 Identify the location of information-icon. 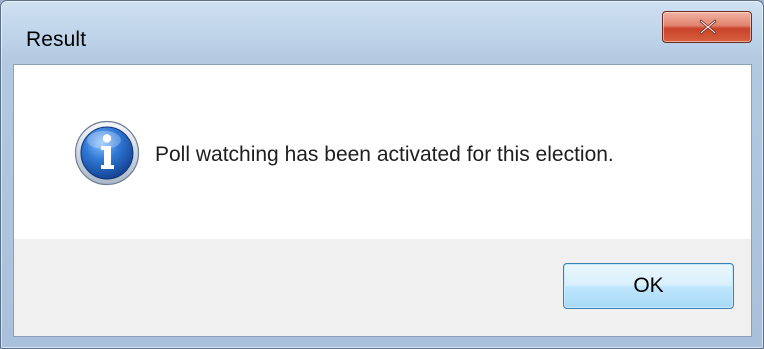
(107, 153).